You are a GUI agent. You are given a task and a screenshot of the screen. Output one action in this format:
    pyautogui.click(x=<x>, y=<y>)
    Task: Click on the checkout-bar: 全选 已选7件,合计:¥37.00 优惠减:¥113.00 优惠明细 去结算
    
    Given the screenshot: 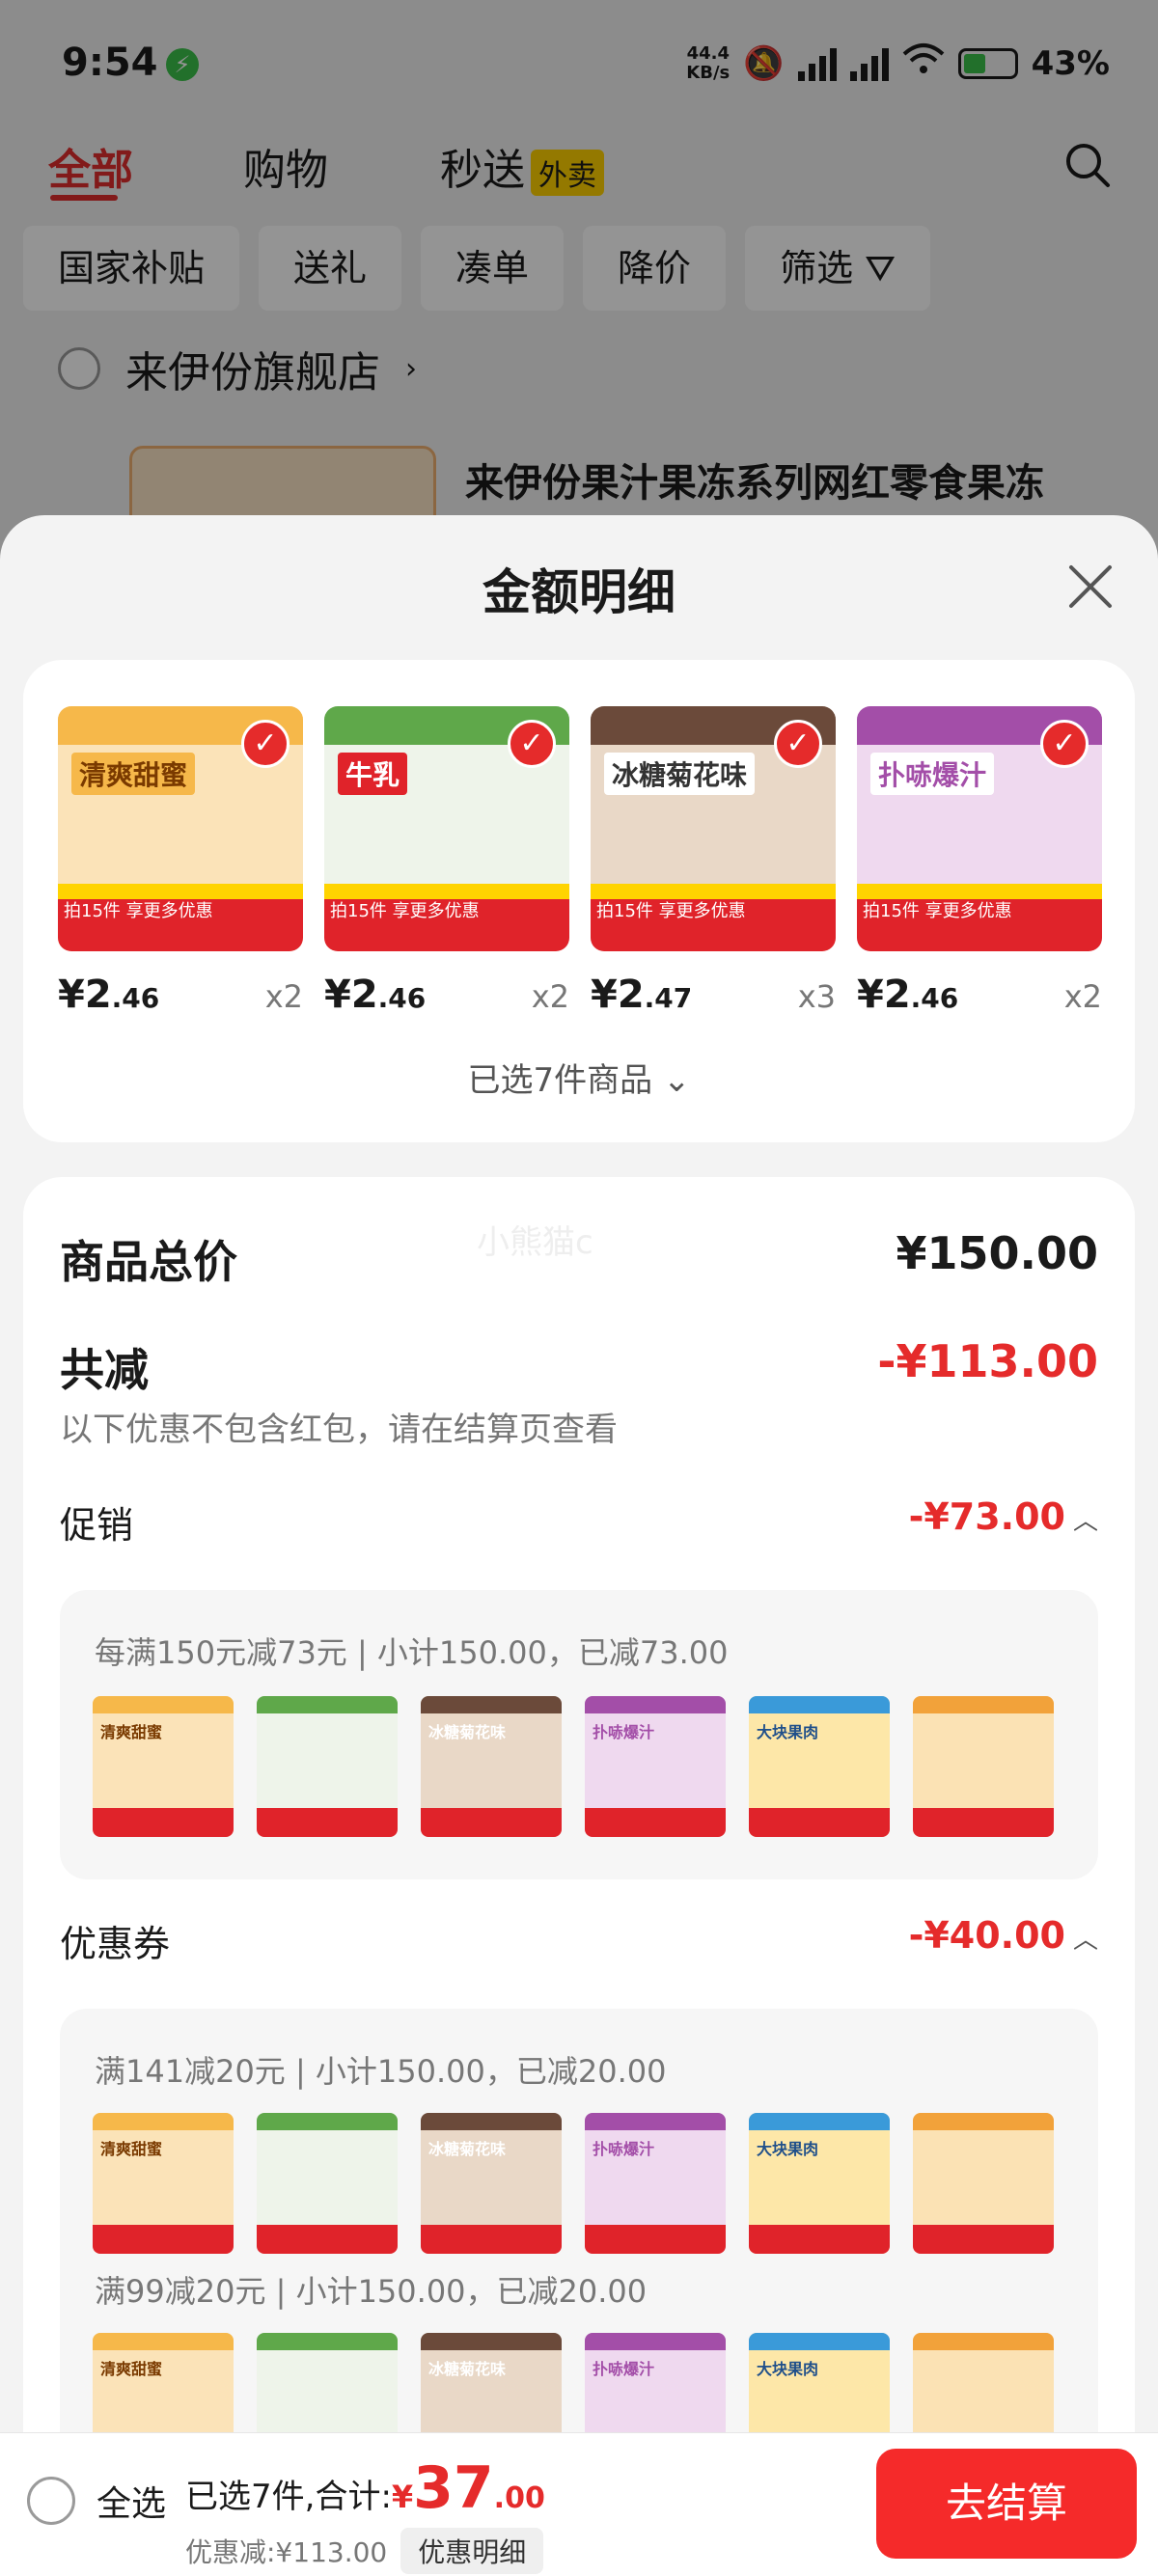 What is the action you would take?
    pyautogui.click(x=579, y=2504)
    